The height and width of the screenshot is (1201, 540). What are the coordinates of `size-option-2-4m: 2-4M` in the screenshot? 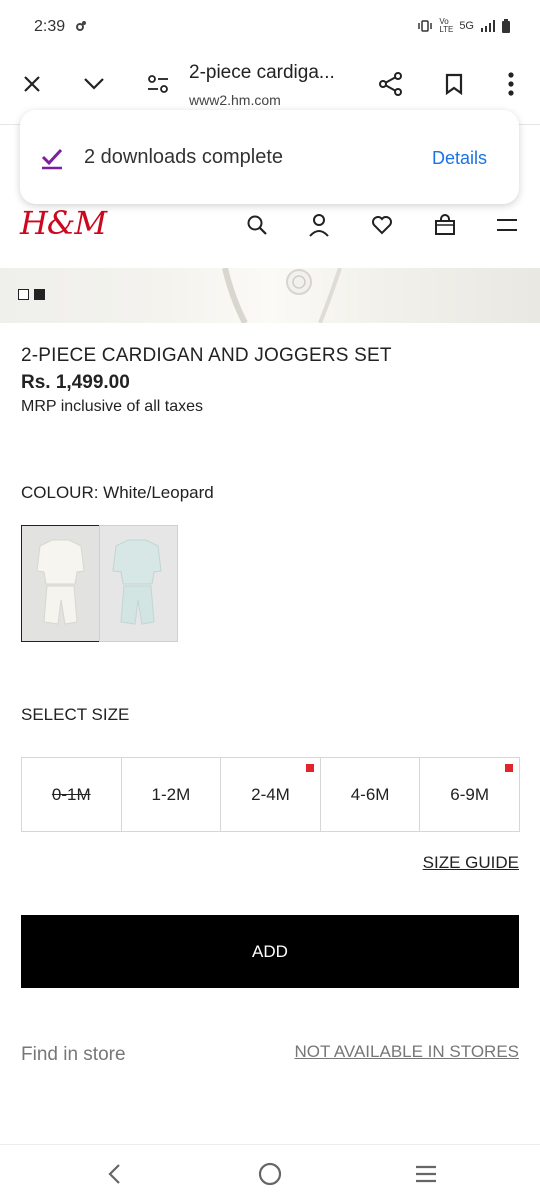 It's located at (271, 794).